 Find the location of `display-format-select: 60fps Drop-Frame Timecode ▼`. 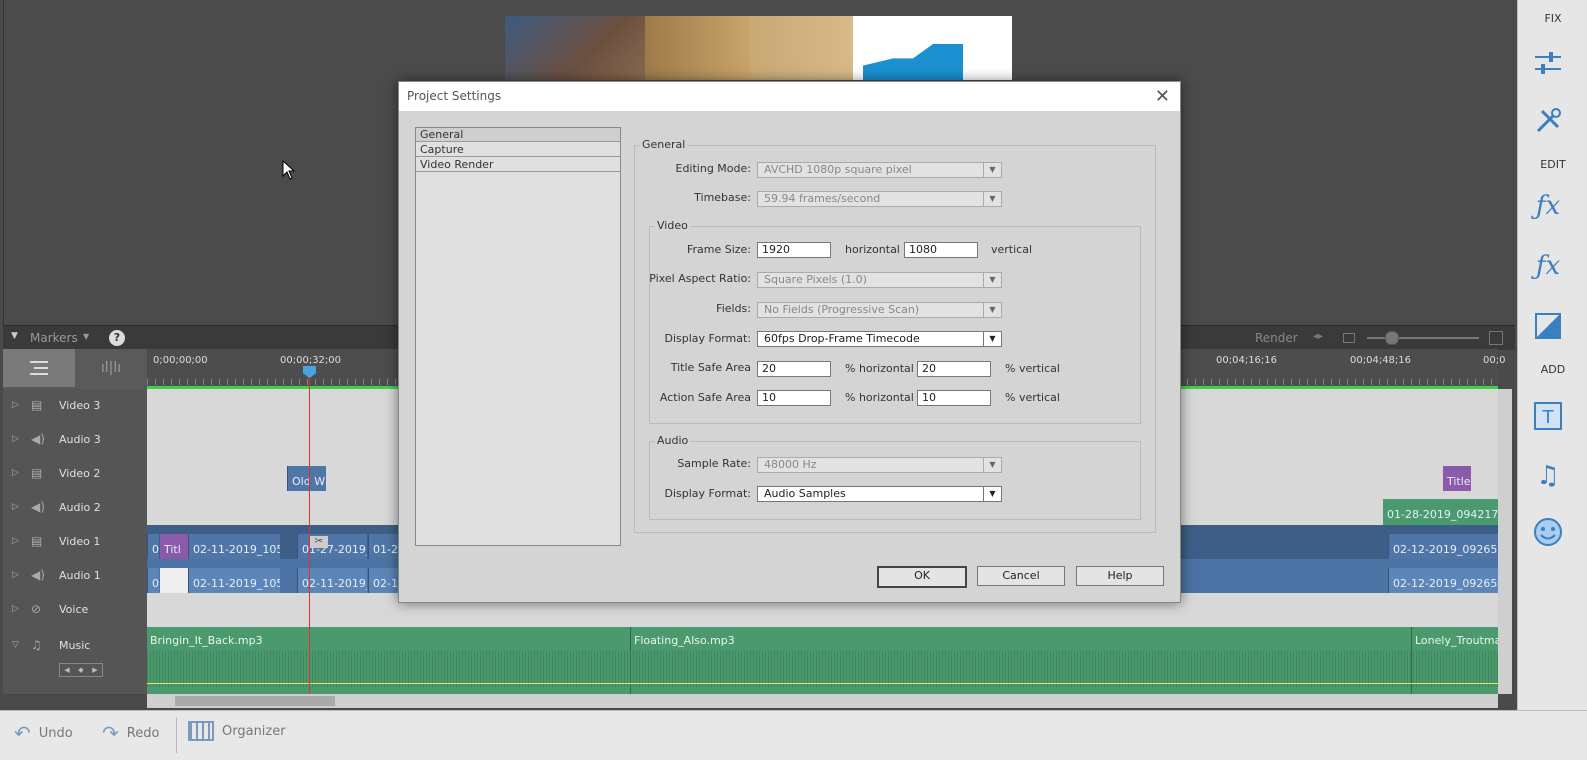

display-format-select: 60fps Drop-Frame Timecode ▼ is located at coordinates (879, 339).